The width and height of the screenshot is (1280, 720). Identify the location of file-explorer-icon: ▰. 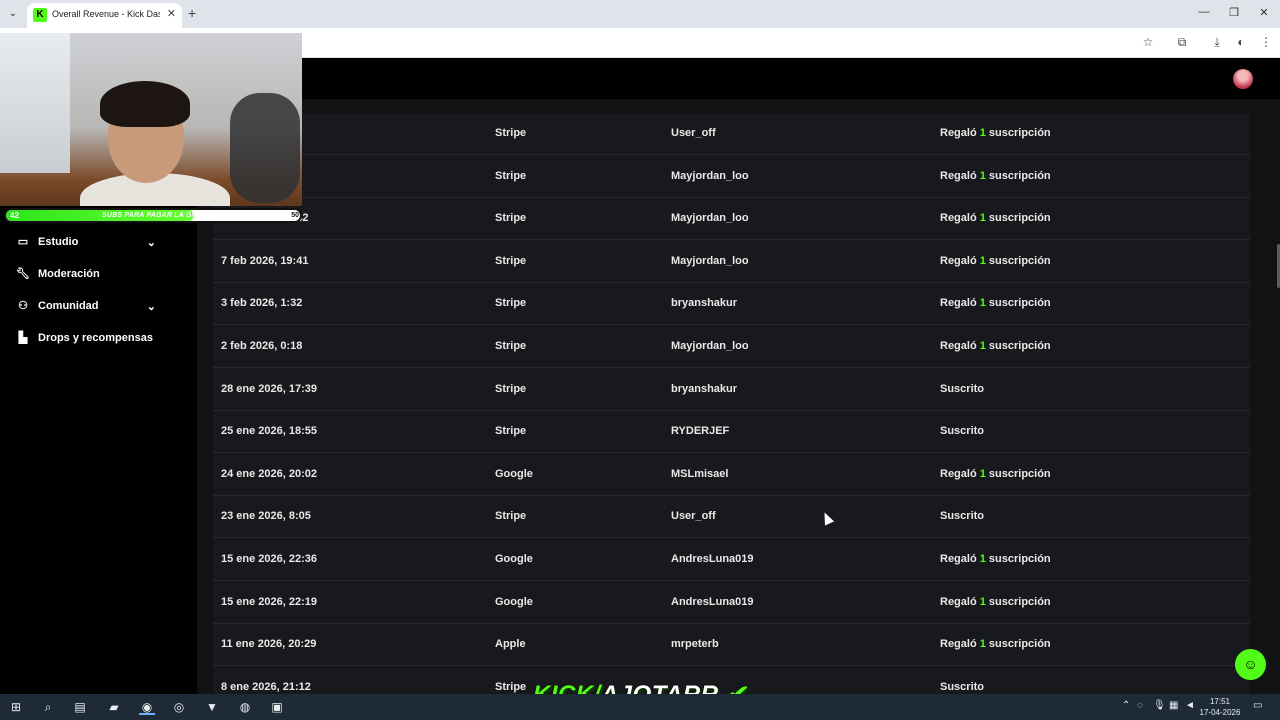
(114, 707).